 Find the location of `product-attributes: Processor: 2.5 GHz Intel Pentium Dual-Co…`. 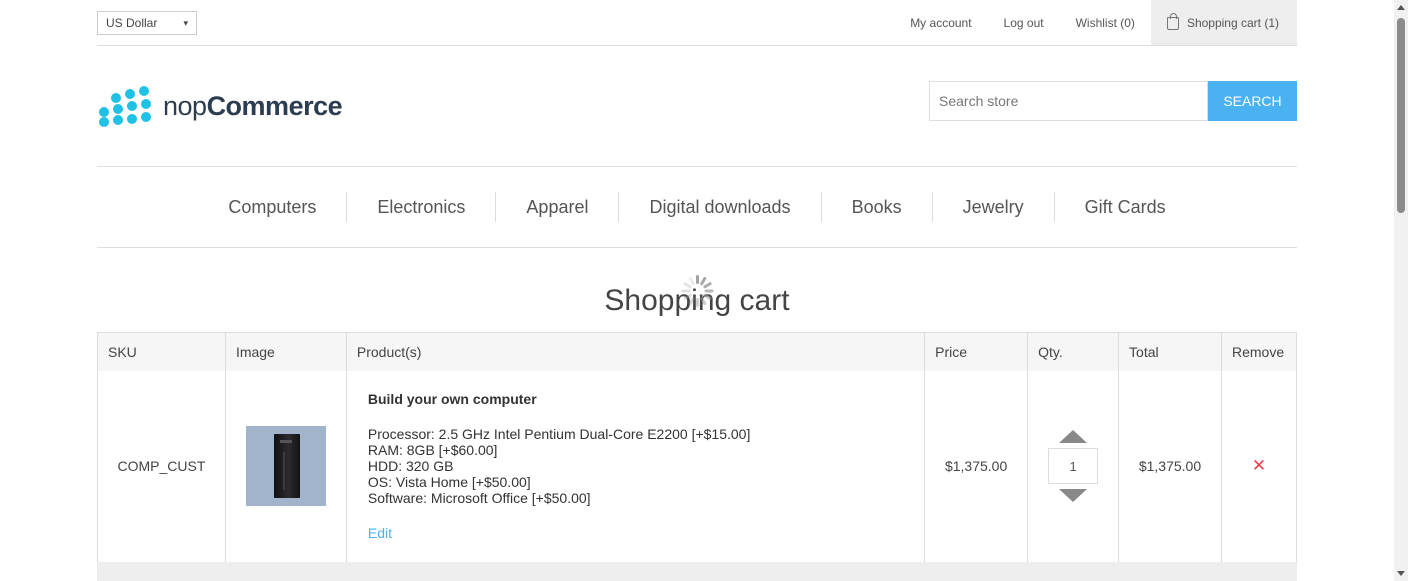

product-attributes: Processor: 2.5 GHz Intel Pentium Dual-Co… is located at coordinates (646, 466).